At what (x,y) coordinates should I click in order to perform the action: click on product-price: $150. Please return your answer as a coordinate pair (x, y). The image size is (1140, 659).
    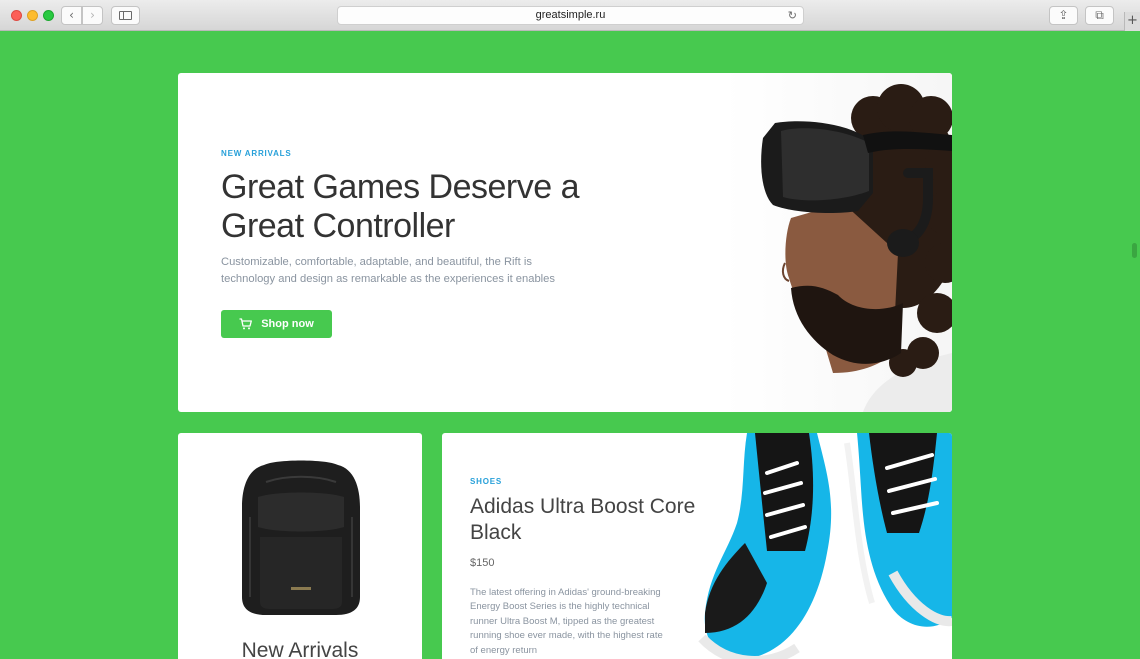
    Looking at the image, I should click on (482, 563).